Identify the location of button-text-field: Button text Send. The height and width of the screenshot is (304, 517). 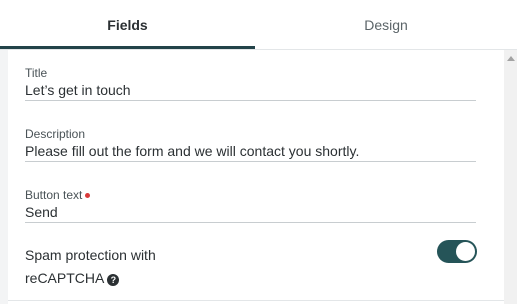
(250, 205).